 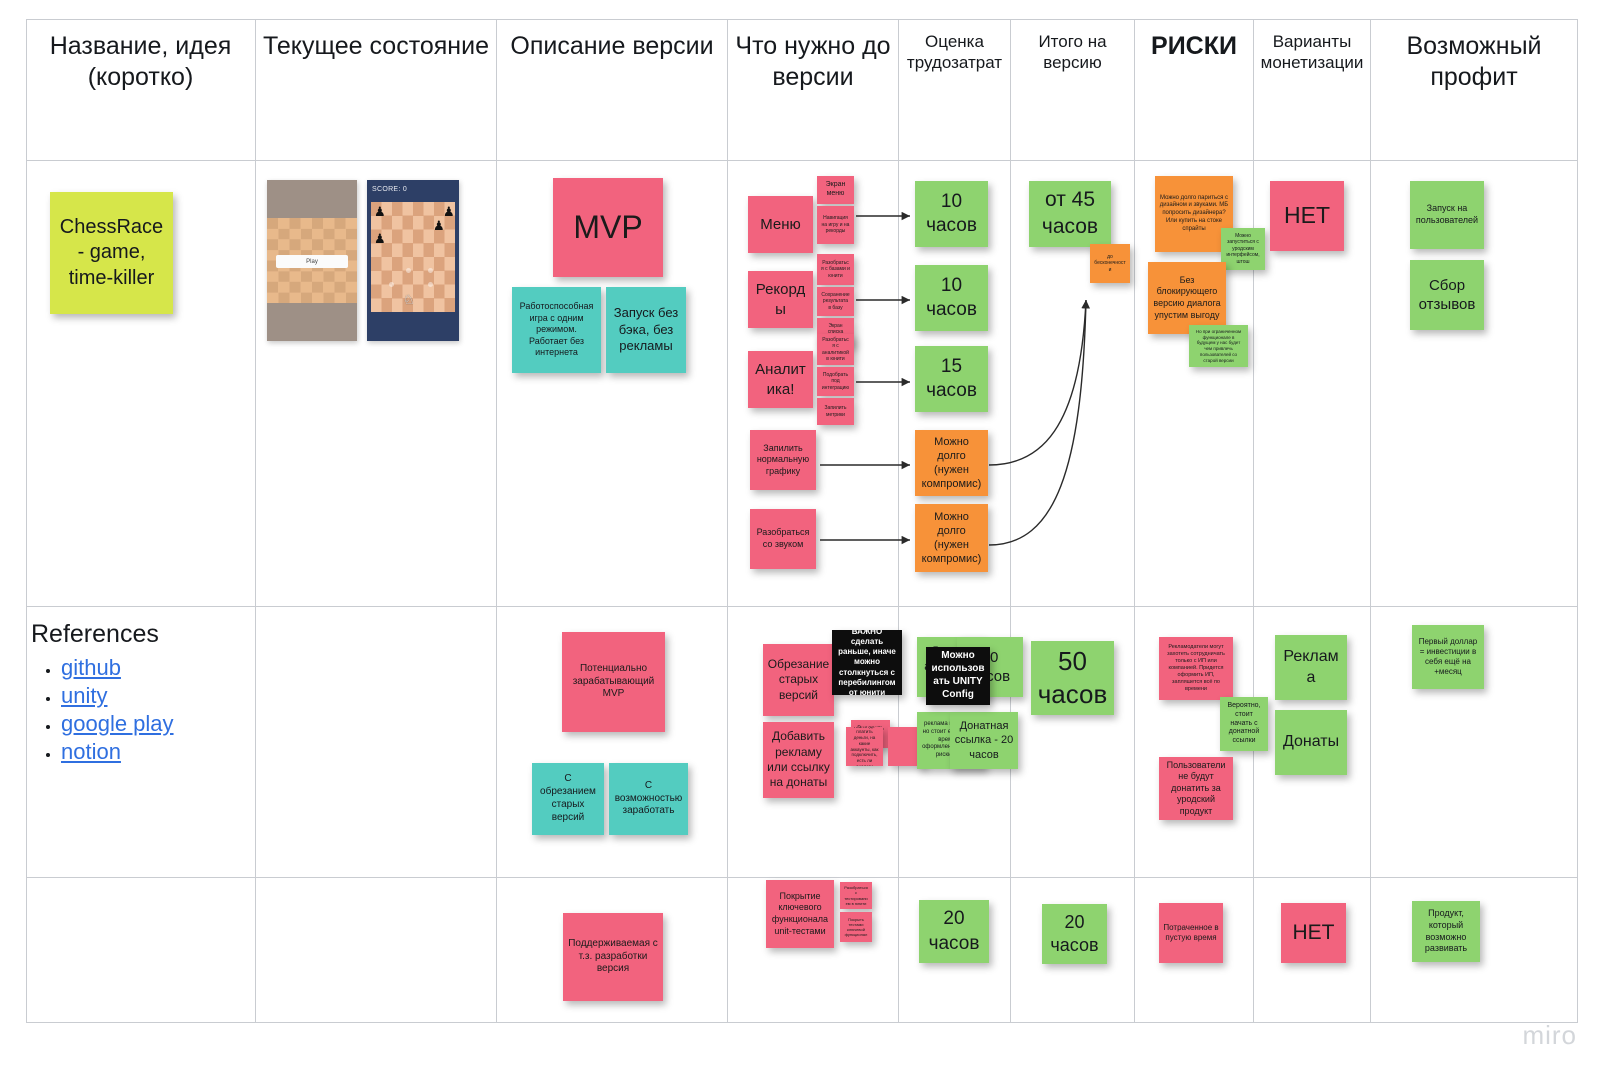 What do you see at coordinates (801, 160) in the screenshot?
I see `grid-line-header-bottom` at bounding box center [801, 160].